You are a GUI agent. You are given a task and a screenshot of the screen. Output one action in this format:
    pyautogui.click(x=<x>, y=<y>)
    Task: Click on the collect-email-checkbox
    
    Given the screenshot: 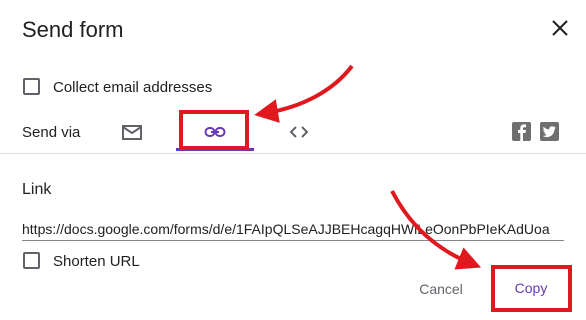 What is the action you would take?
    pyautogui.click(x=31, y=86)
    